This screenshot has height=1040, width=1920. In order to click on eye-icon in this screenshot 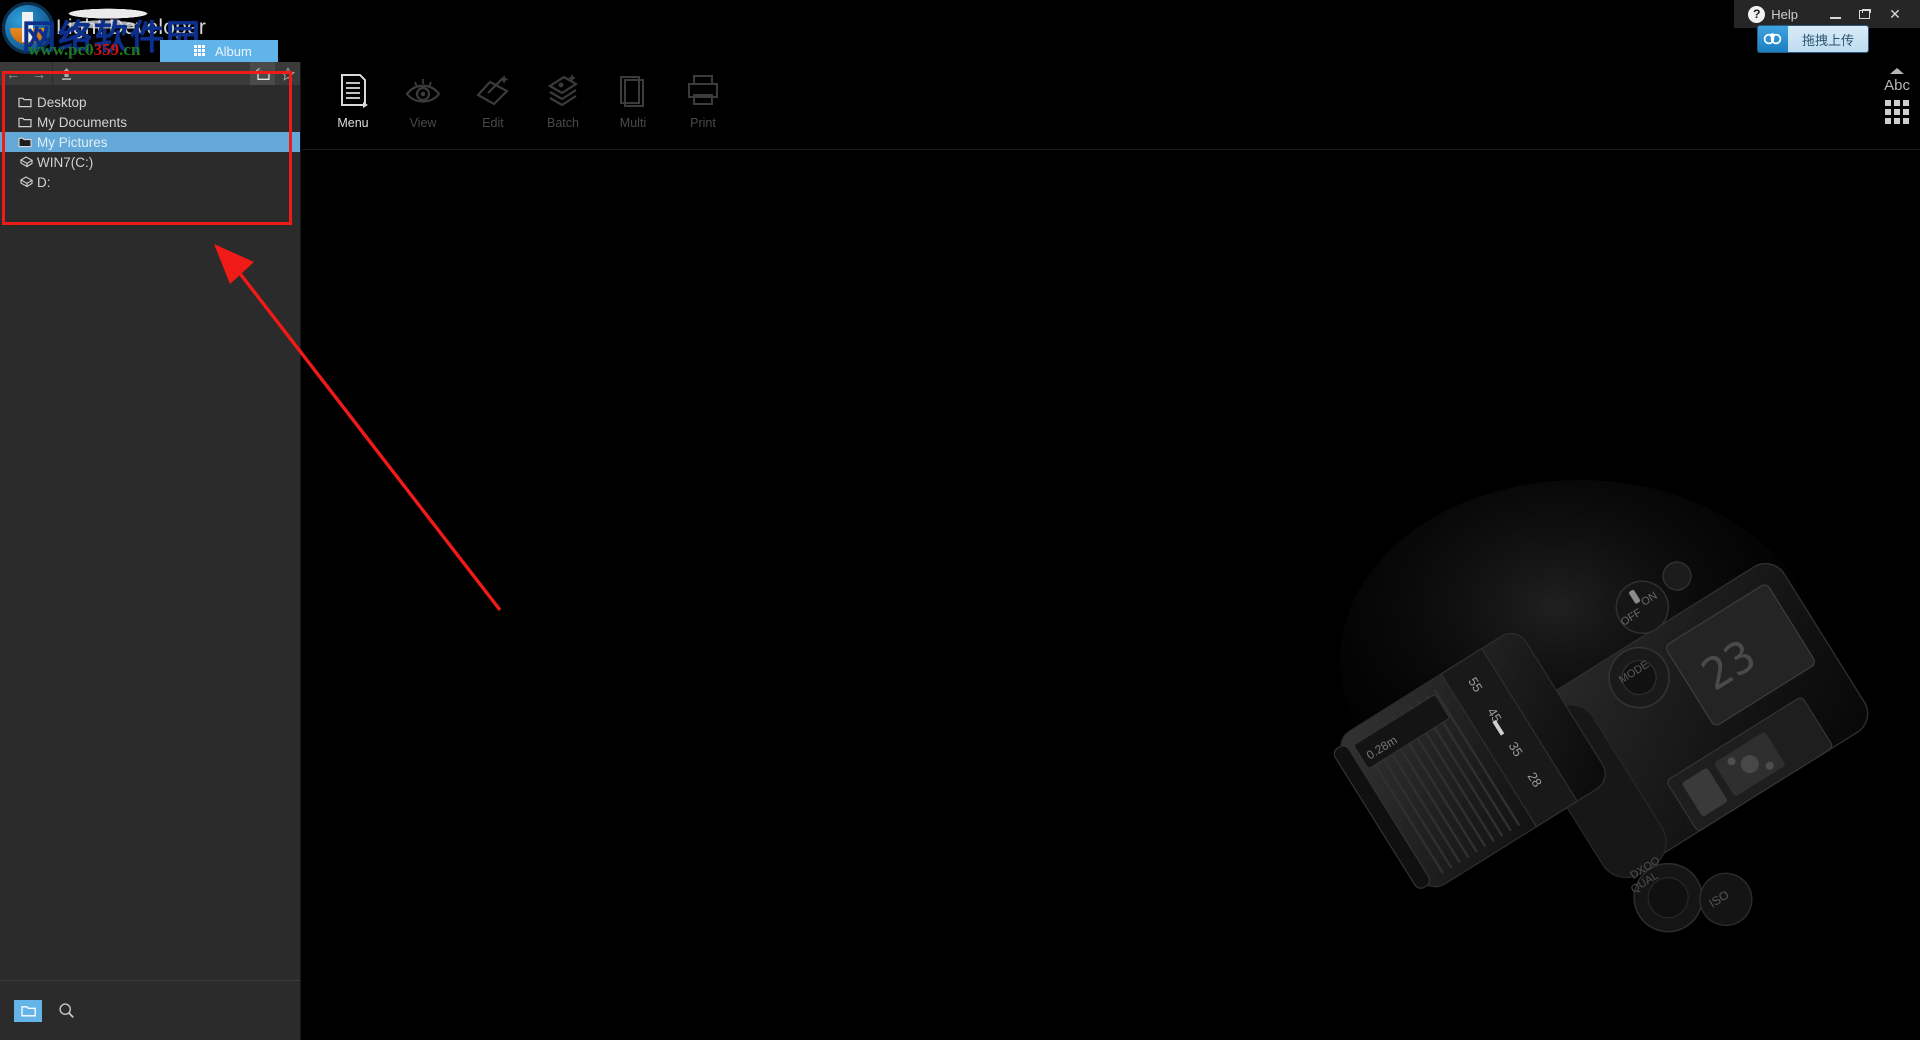, I will do `click(423, 90)`.